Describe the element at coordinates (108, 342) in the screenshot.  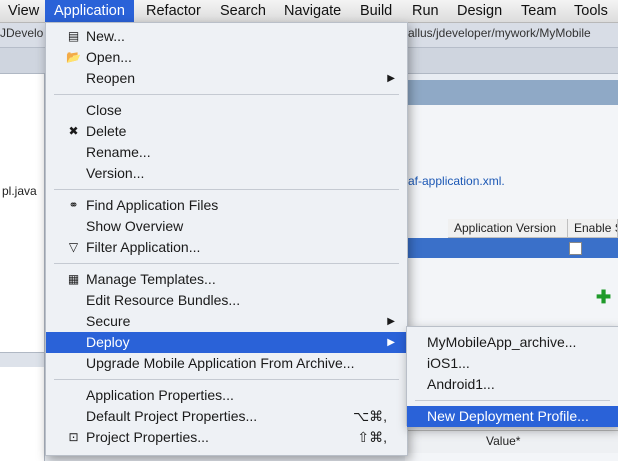
I see `menu-item-label: Deploy` at that location.